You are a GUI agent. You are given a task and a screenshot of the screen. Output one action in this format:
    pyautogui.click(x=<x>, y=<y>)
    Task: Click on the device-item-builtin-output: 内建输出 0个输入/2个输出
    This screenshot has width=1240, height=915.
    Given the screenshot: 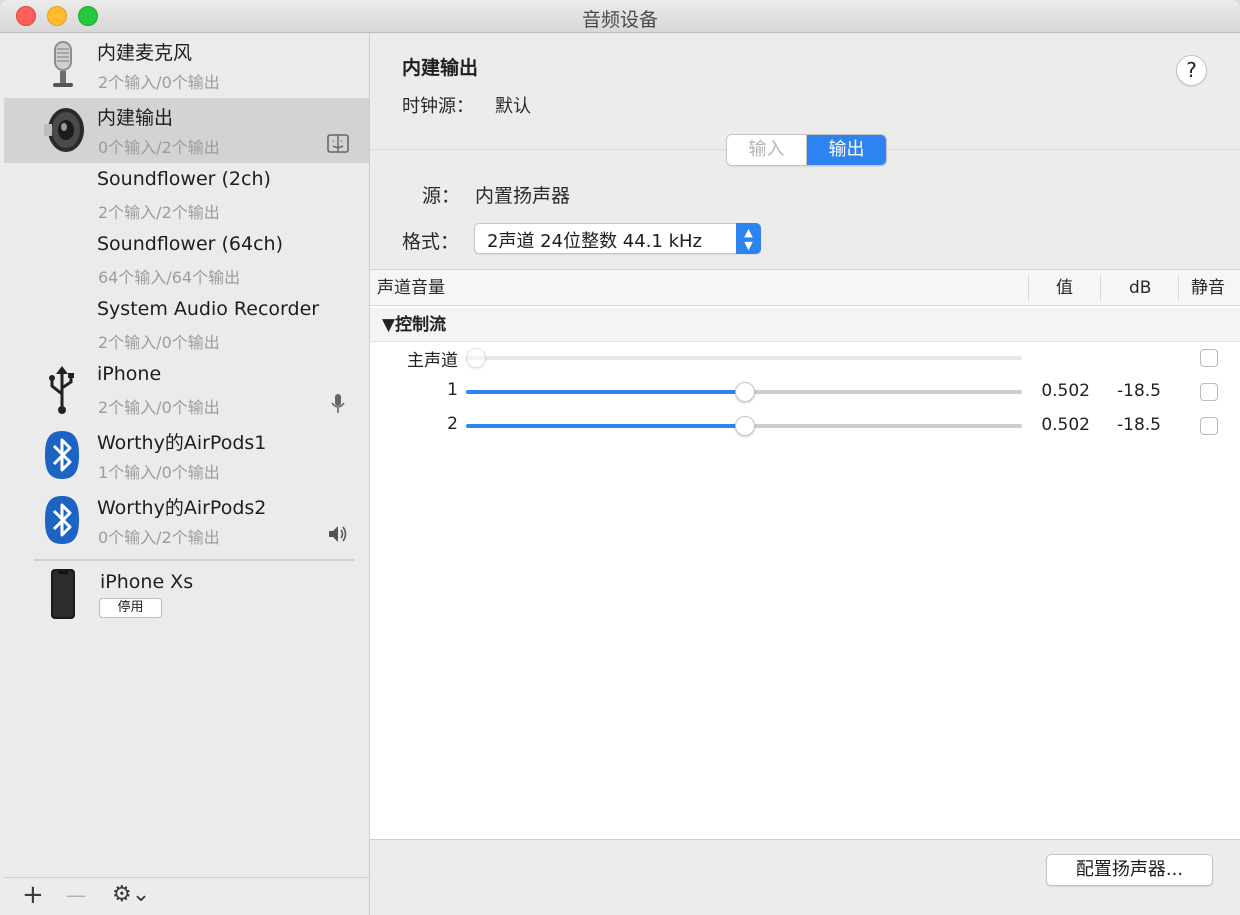 What is the action you would take?
    pyautogui.click(x=186, y=130)
    